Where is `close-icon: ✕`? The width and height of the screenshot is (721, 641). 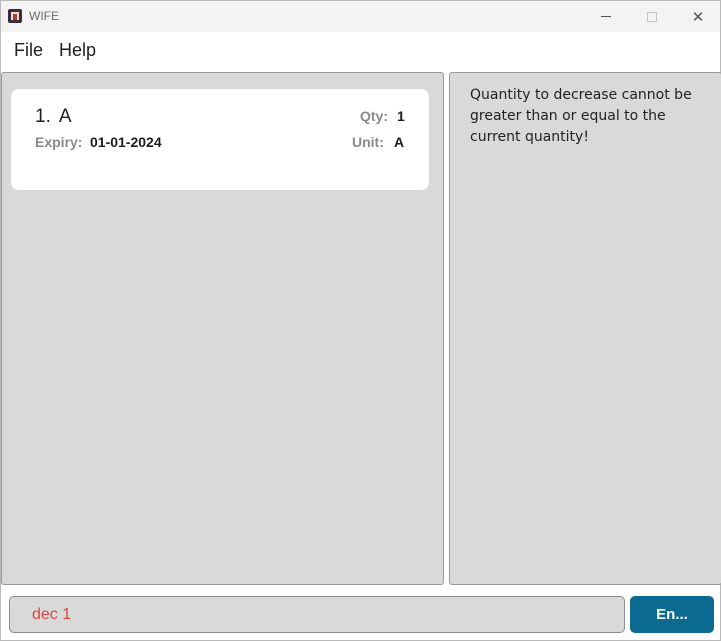
close-icon: ✕ is located at coordinates (698, 16).